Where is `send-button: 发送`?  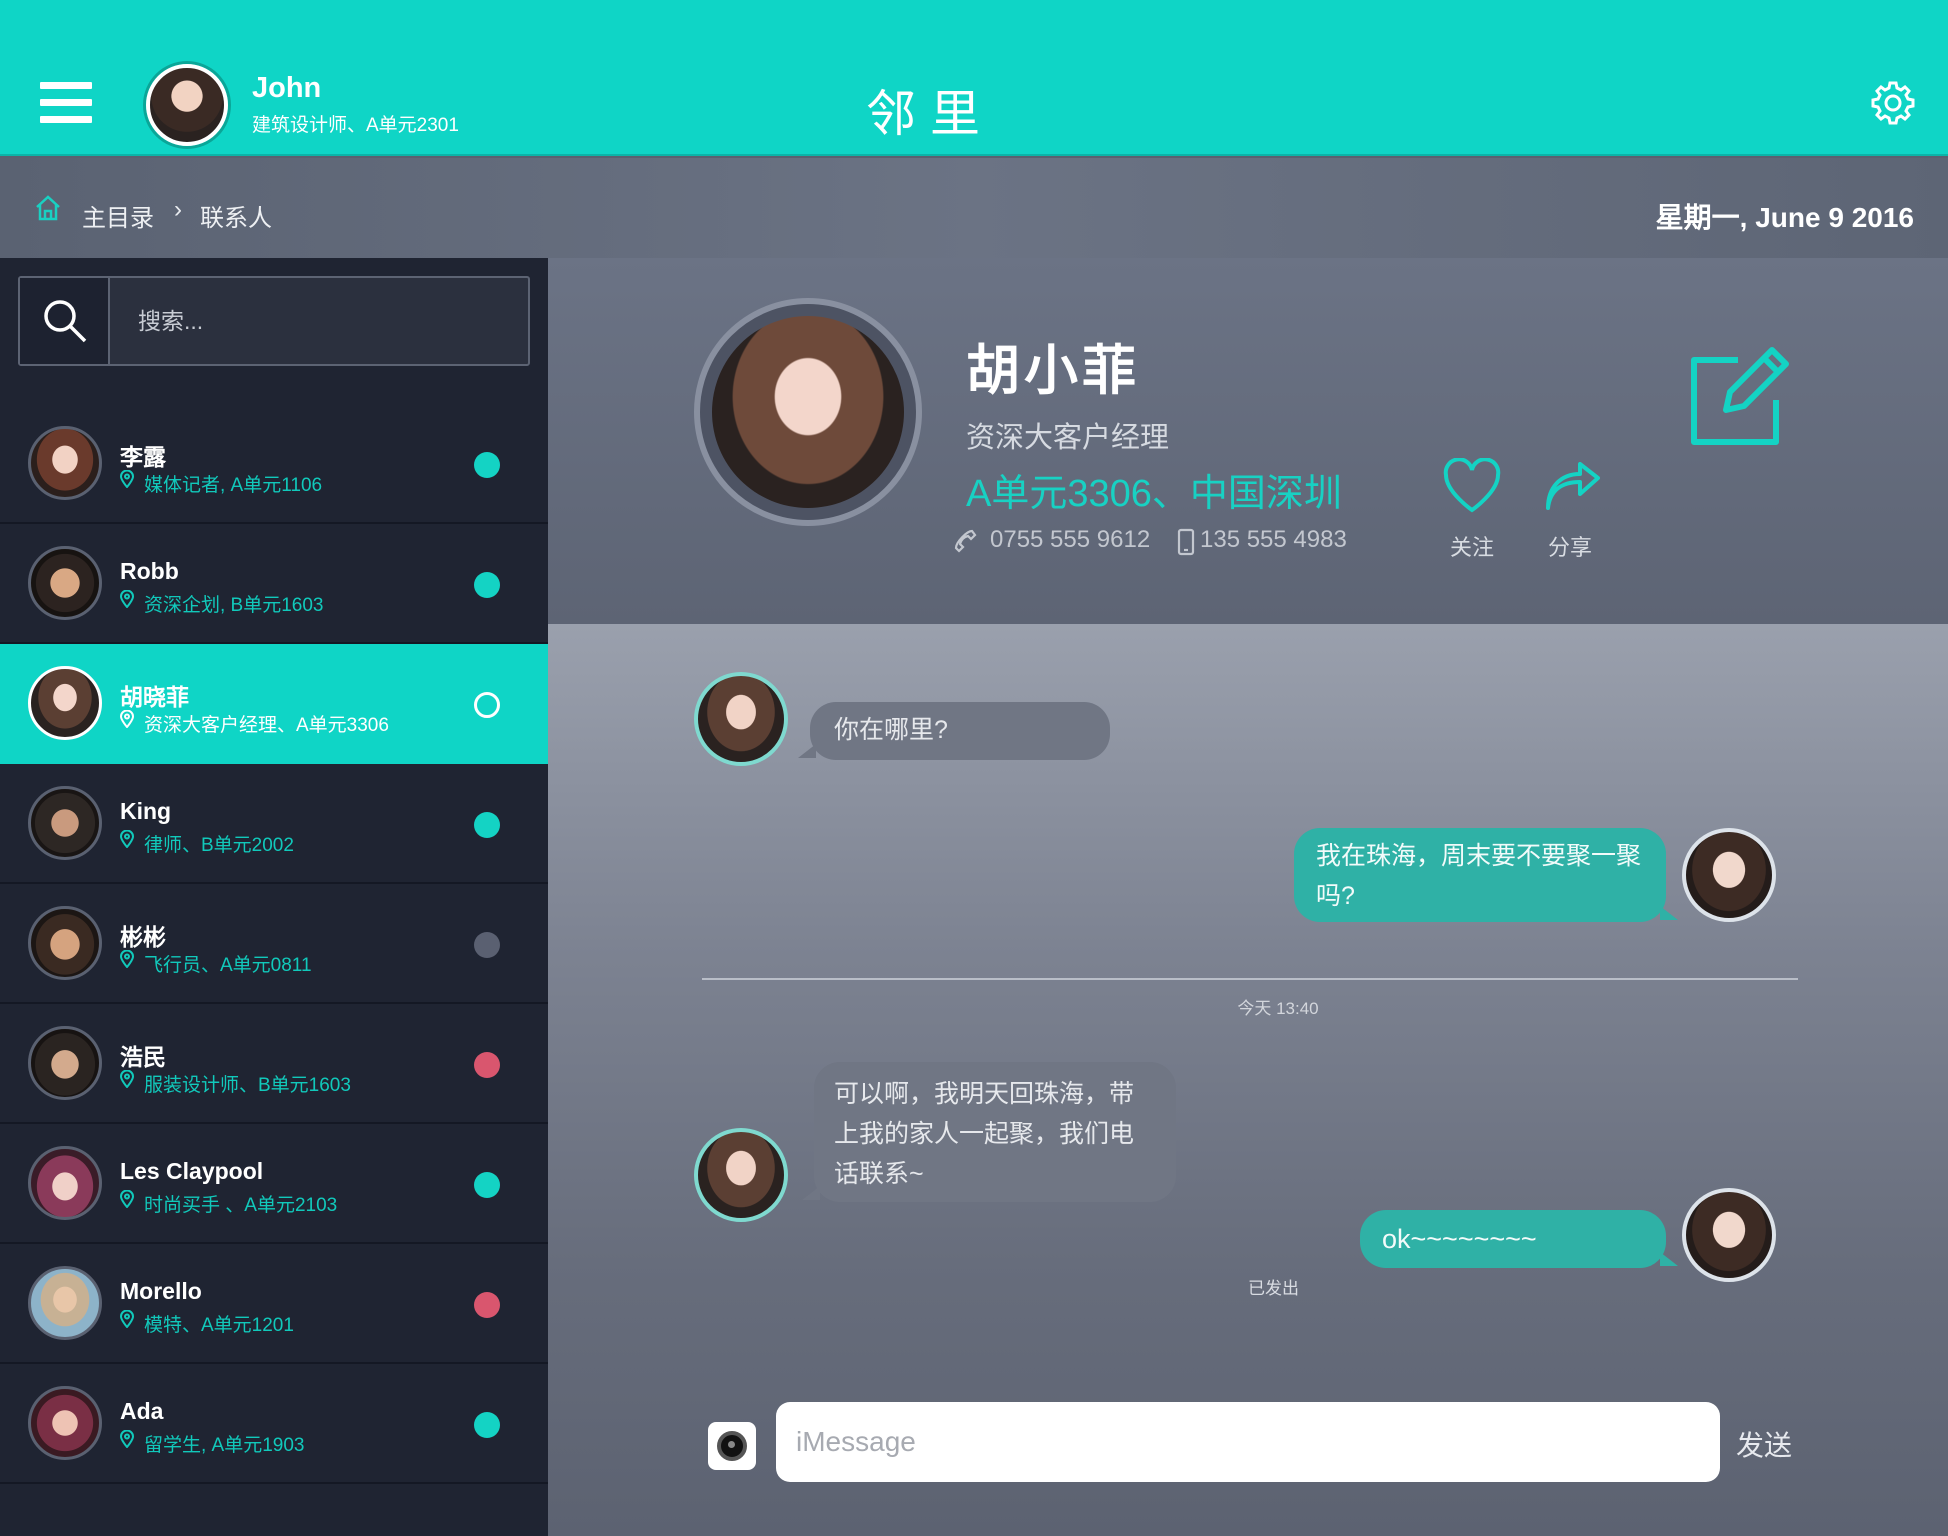 send-button: 发送 is located at coordinates (1764, 1444).